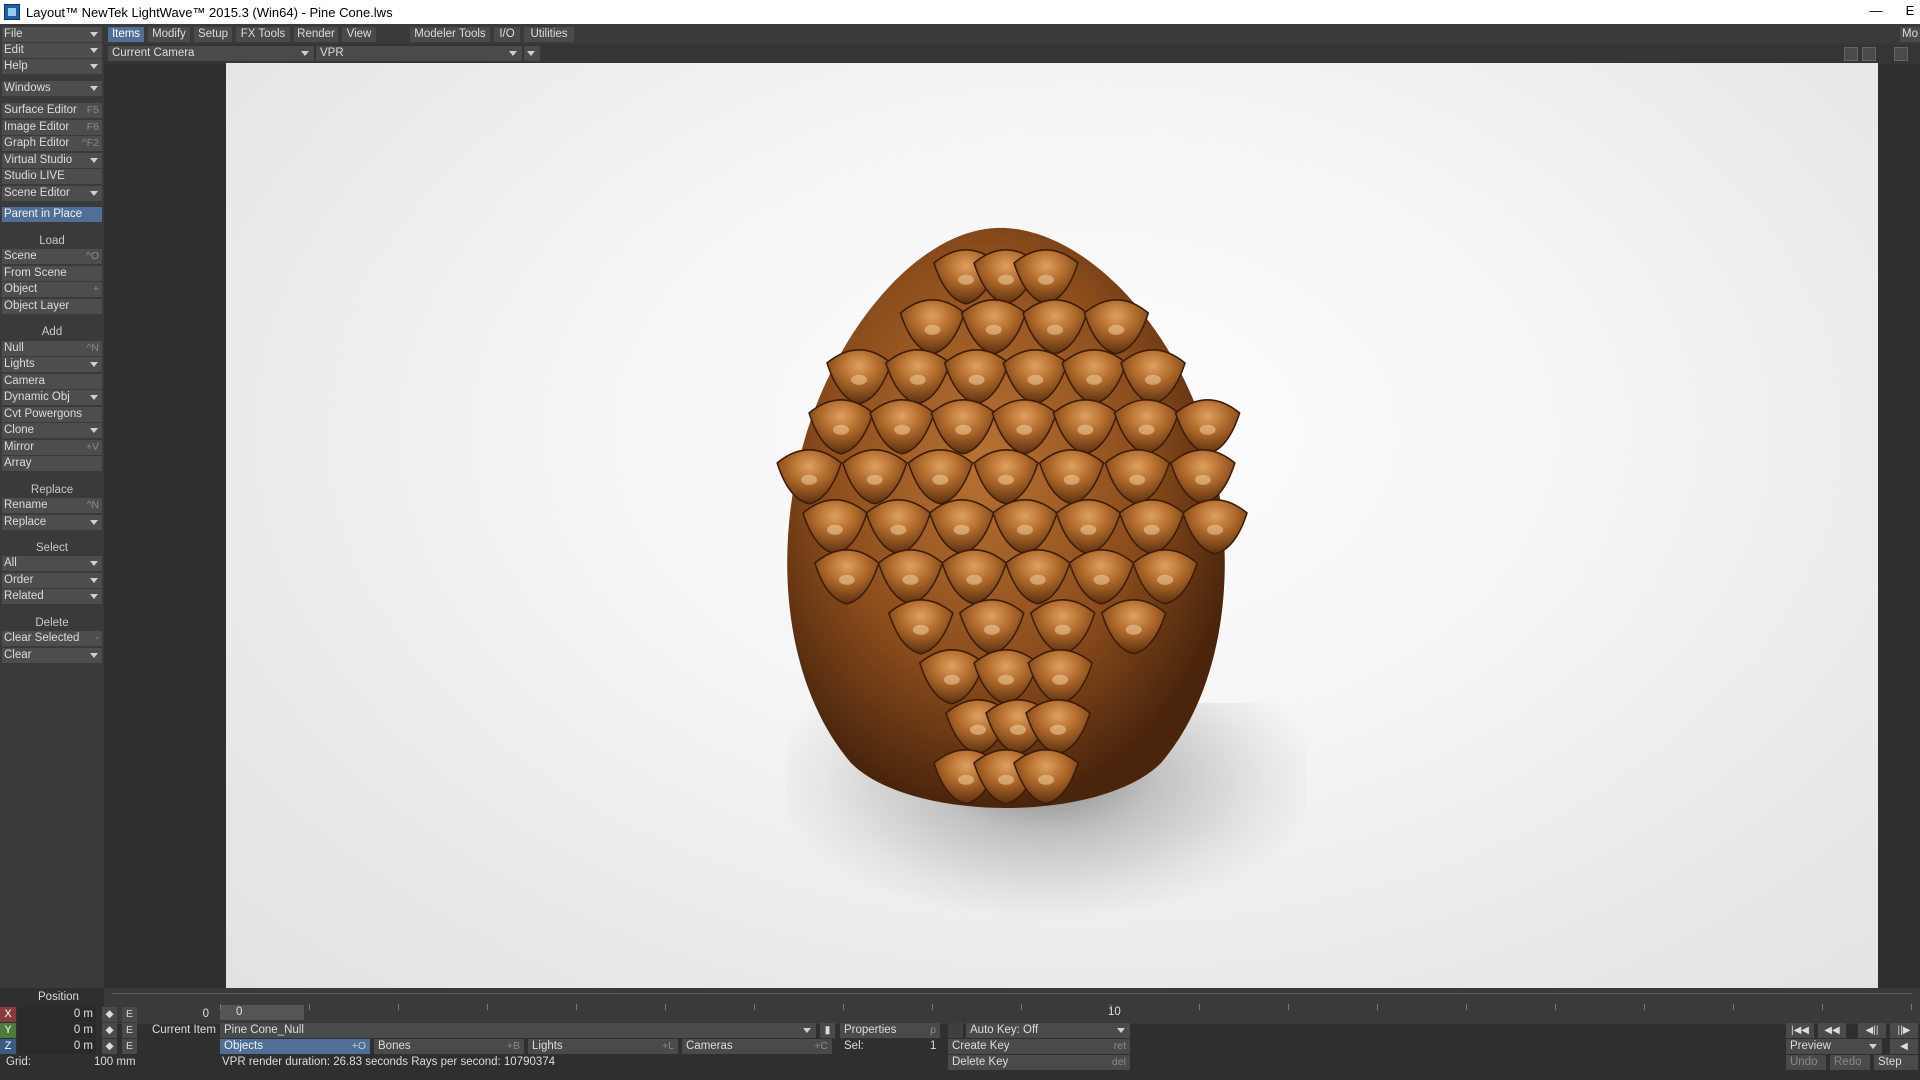  I want to click on redo-button: Redo, so click(1850, 1062).